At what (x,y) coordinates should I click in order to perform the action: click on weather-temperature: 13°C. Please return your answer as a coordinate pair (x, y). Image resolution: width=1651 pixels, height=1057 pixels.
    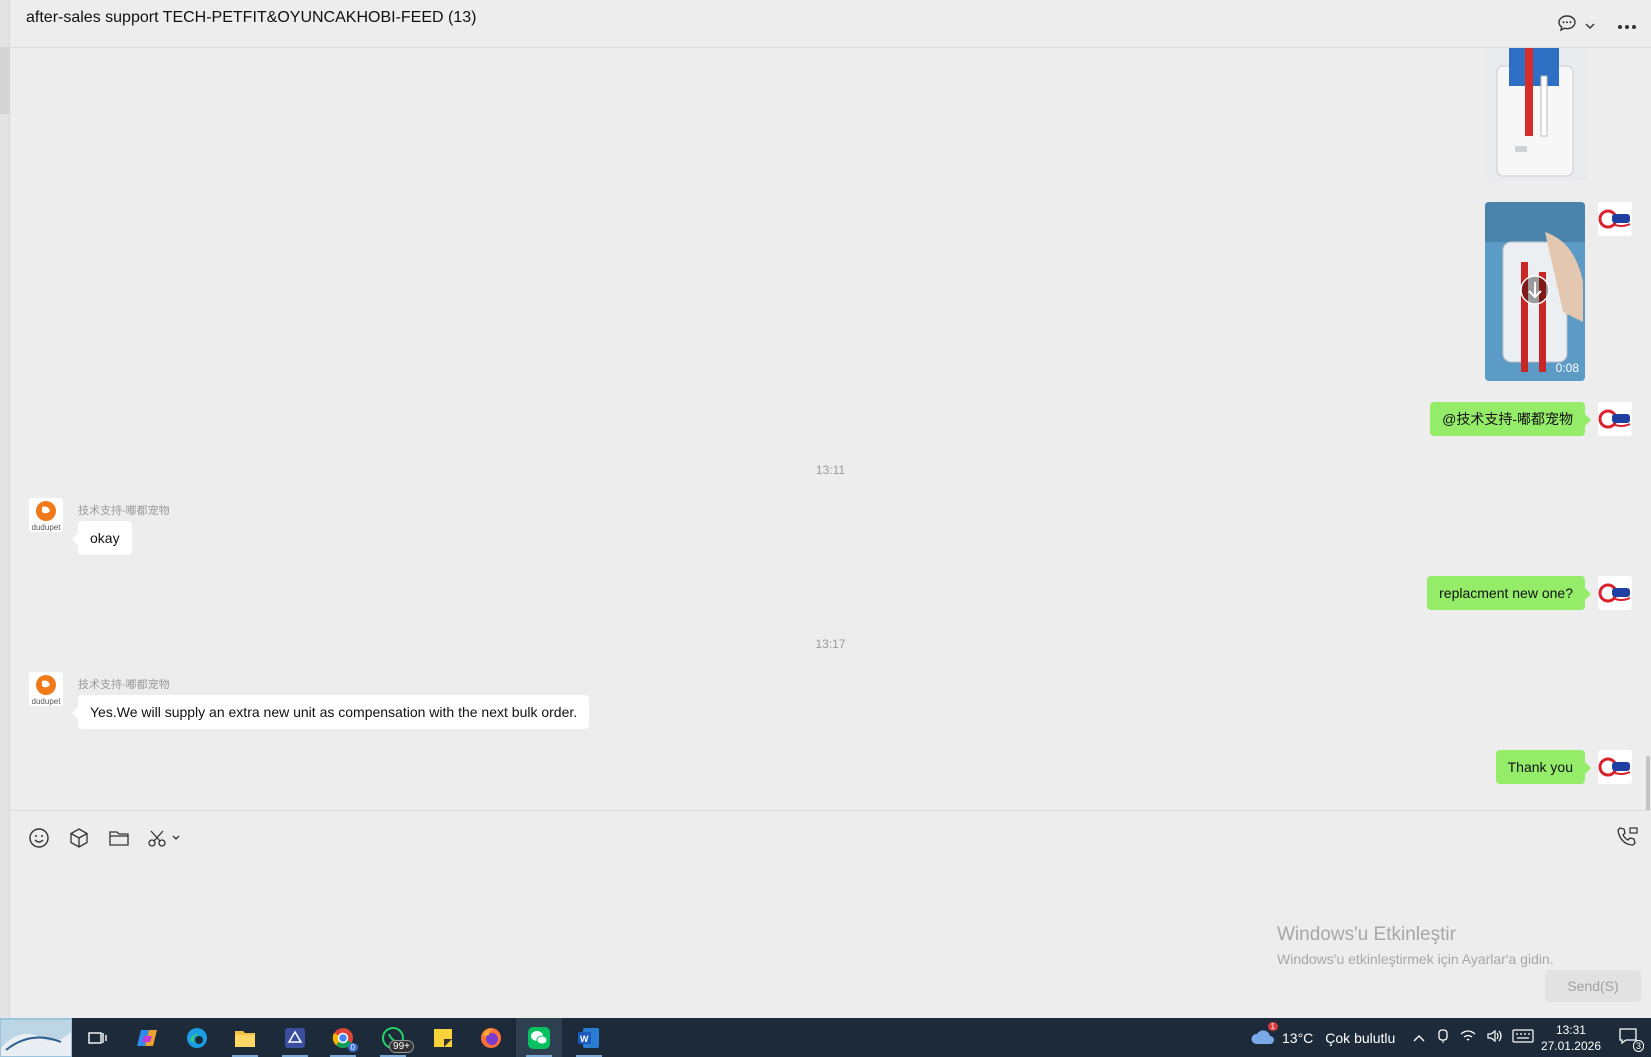
    Looking at the image, I should click on (1298, 1037).